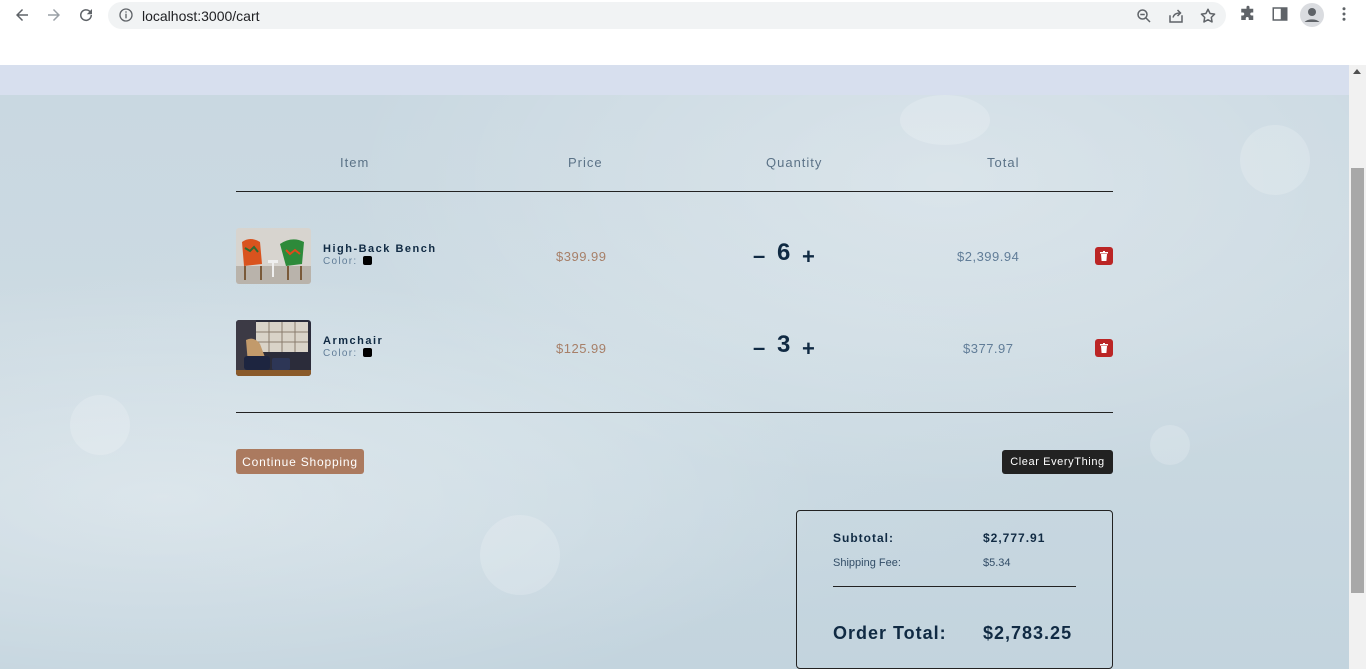 The image size is (1366, 669). I want to click on shipping-label: Shipping Fee:, so click(867, 563).